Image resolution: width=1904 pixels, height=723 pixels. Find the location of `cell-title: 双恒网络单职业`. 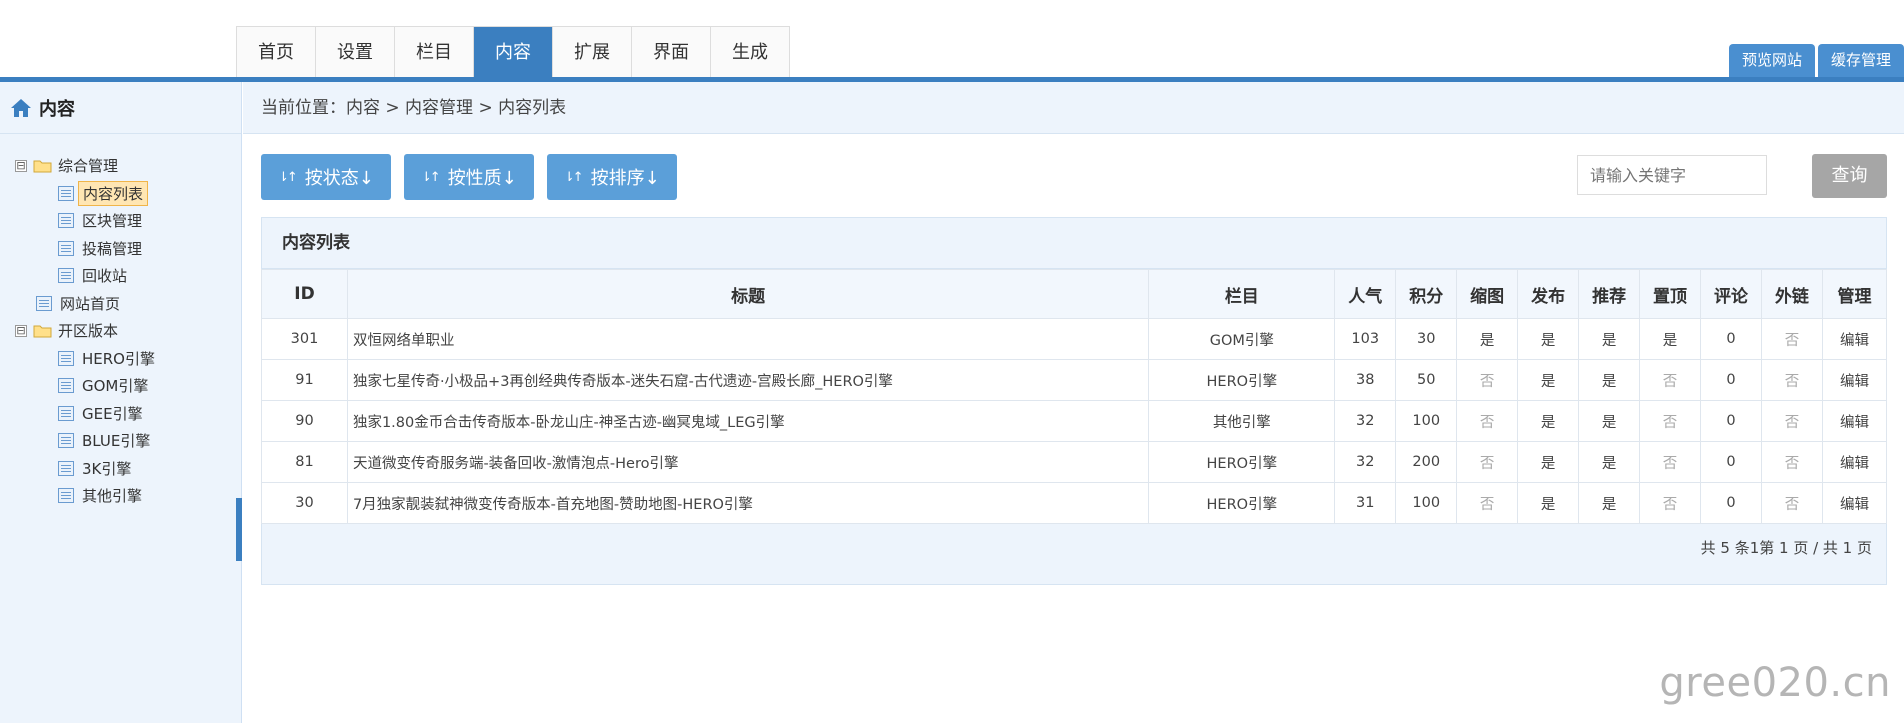

cell-title: 双恒网络单职业 is located at coordinates (748, 339).